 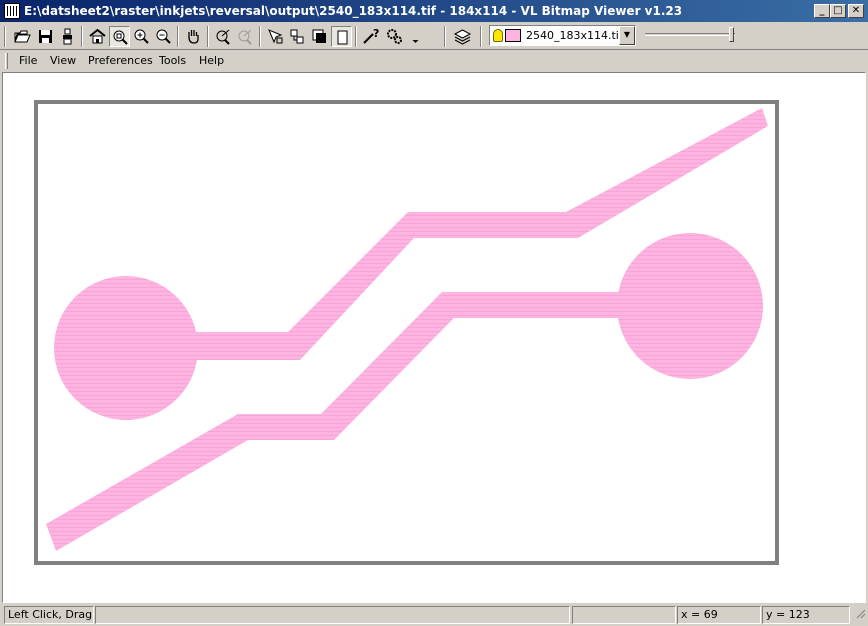 What do you see at coordinates (498, 35) in the screenshot?
I see `layer-visible-icon` at bounding box center [498, 35].